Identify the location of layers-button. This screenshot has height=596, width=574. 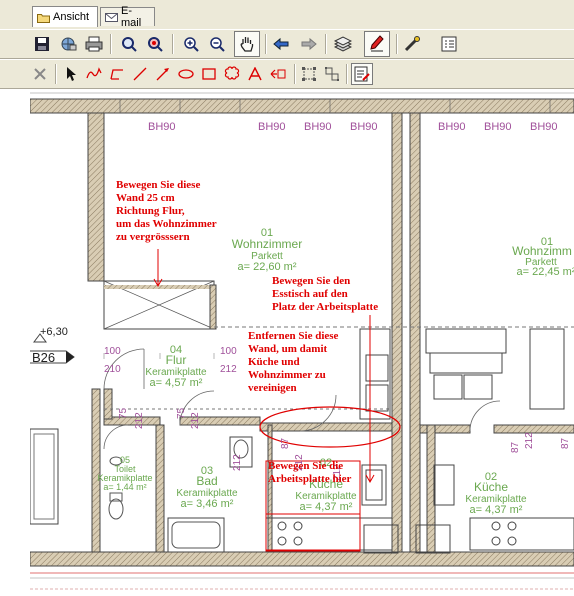
(343, 44).